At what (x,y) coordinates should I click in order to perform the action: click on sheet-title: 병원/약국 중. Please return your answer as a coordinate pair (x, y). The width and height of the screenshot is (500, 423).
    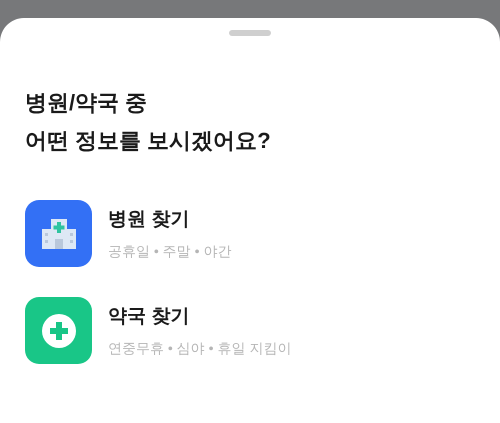
    Looking at the image, I should click on (86, 103).